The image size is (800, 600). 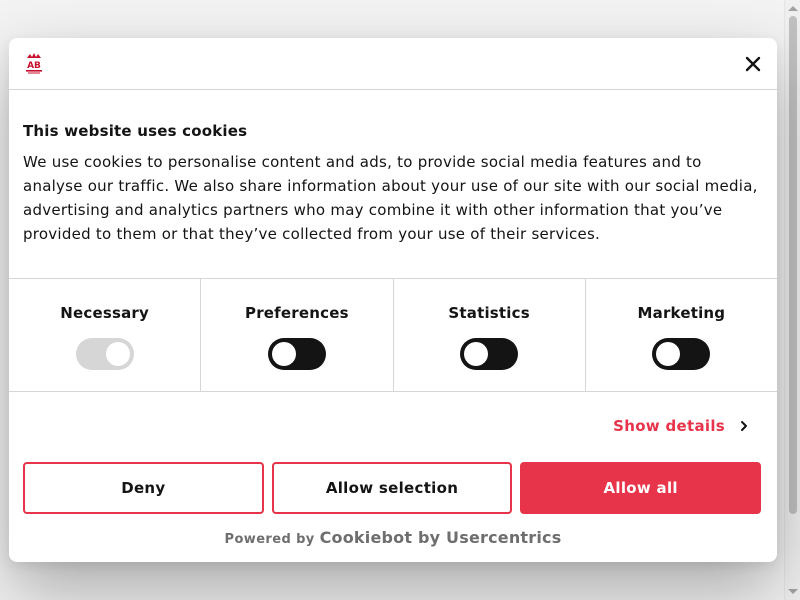 What do you see at coordinates (681, 313) in the screenshot?
I see `category-label: Marketing` at bounding box center [681, 313].